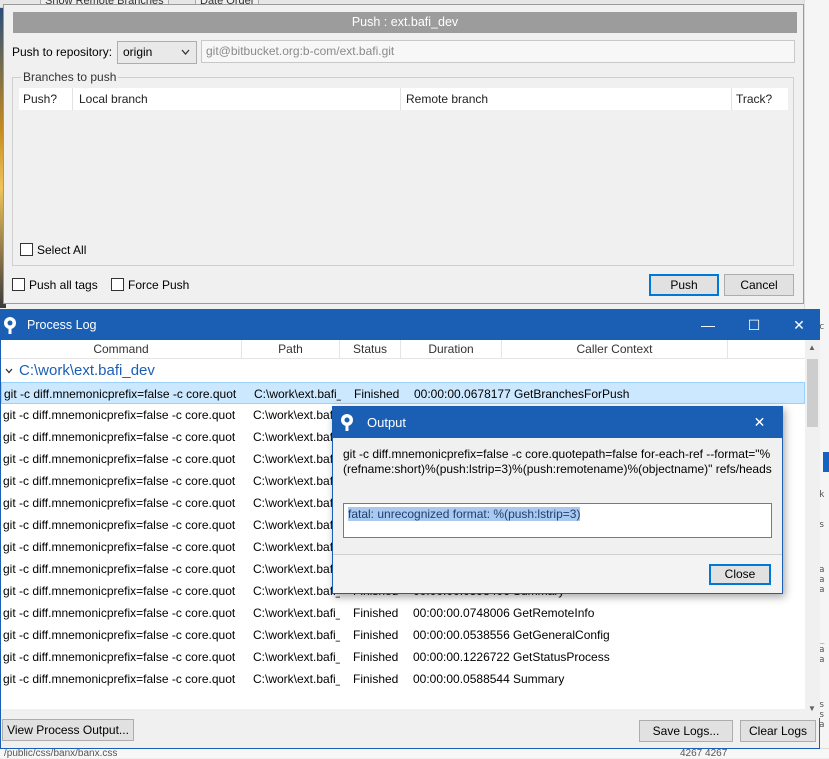  What do you see at coordinates (414, 753) in the screenshot?
I see `background-status-strip: /public/css/banx/banx.css 4267 4267` at bounding box center [414, 753].